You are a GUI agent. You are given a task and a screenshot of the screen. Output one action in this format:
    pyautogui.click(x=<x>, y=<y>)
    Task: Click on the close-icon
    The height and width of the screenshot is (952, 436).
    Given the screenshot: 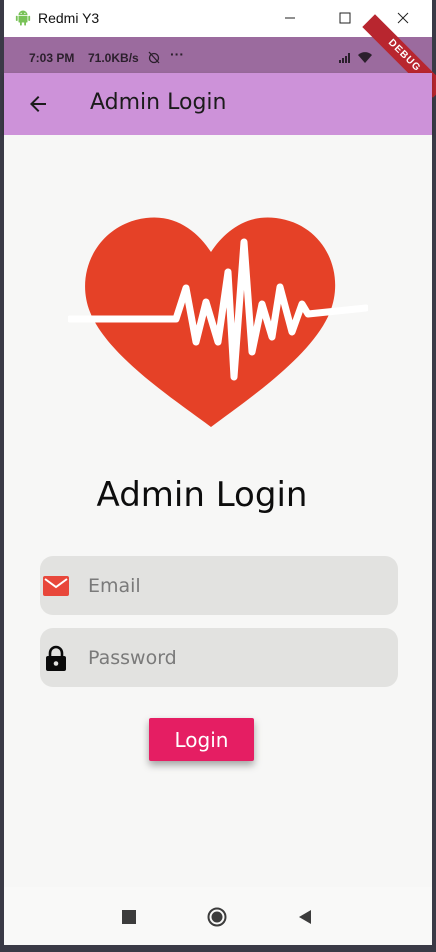 What is the action you would take?
    pyautogui.click(x=403, y=18)
    